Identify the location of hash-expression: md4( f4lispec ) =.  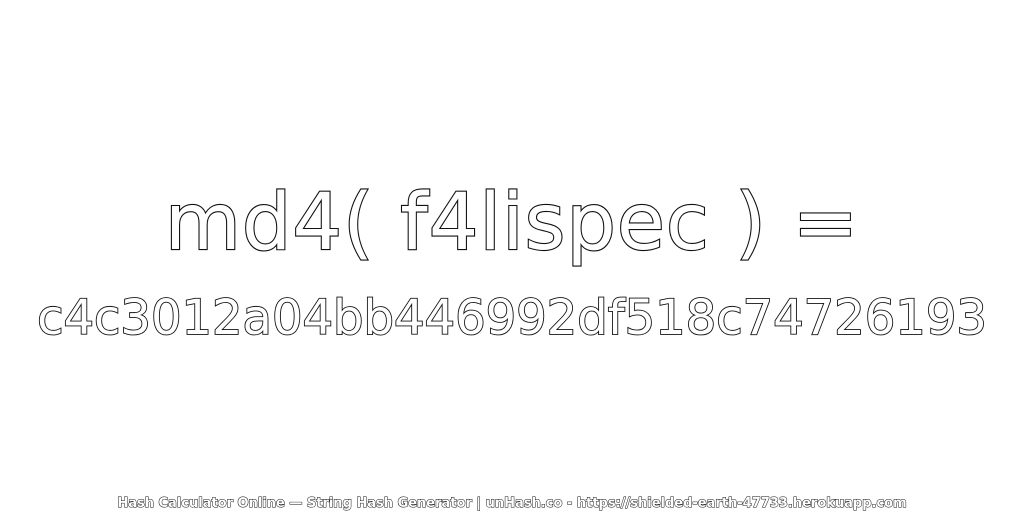
(512, 223).